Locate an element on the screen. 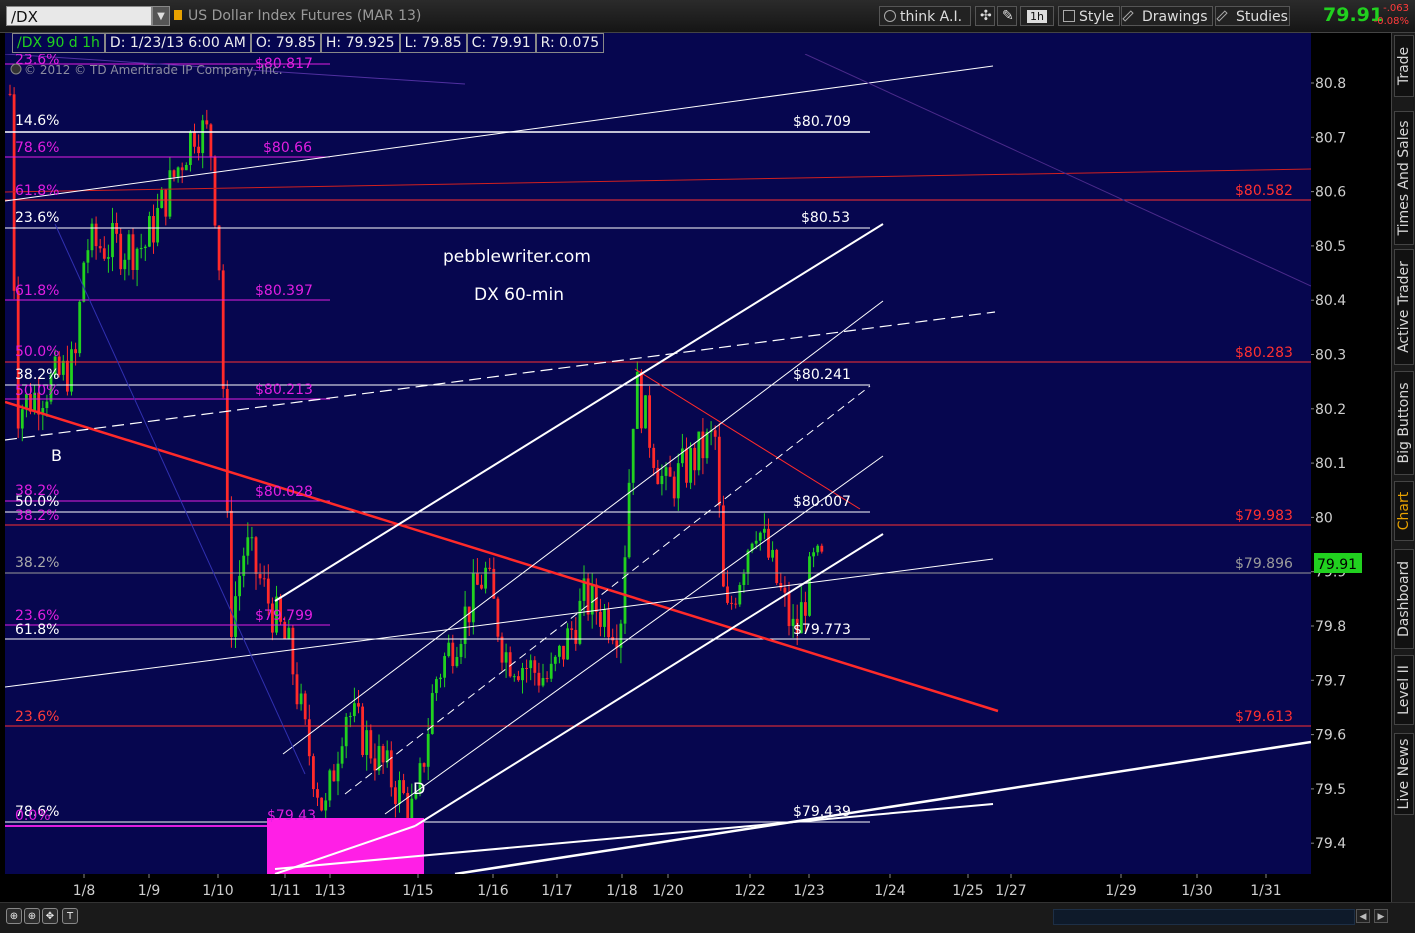 The height and width of the screenshot is (933, 1415). tab-active-trader: Active Trader is located at coordinates (1404, 307).